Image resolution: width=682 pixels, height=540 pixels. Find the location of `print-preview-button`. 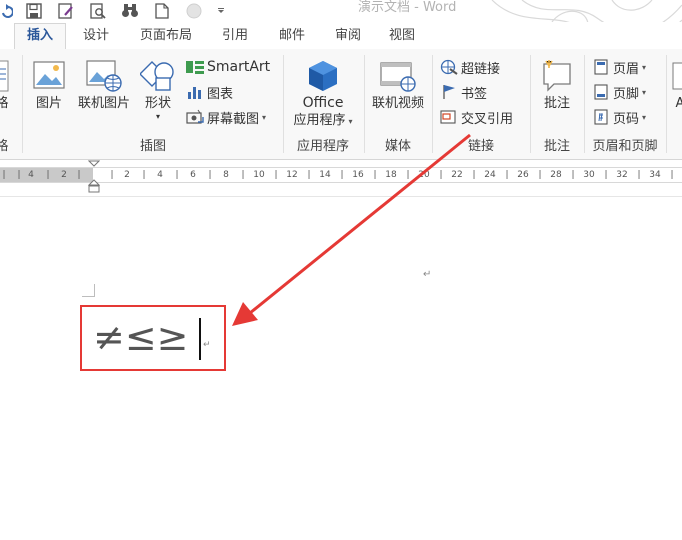

print-preview-button is located at coordinates (98, 11).